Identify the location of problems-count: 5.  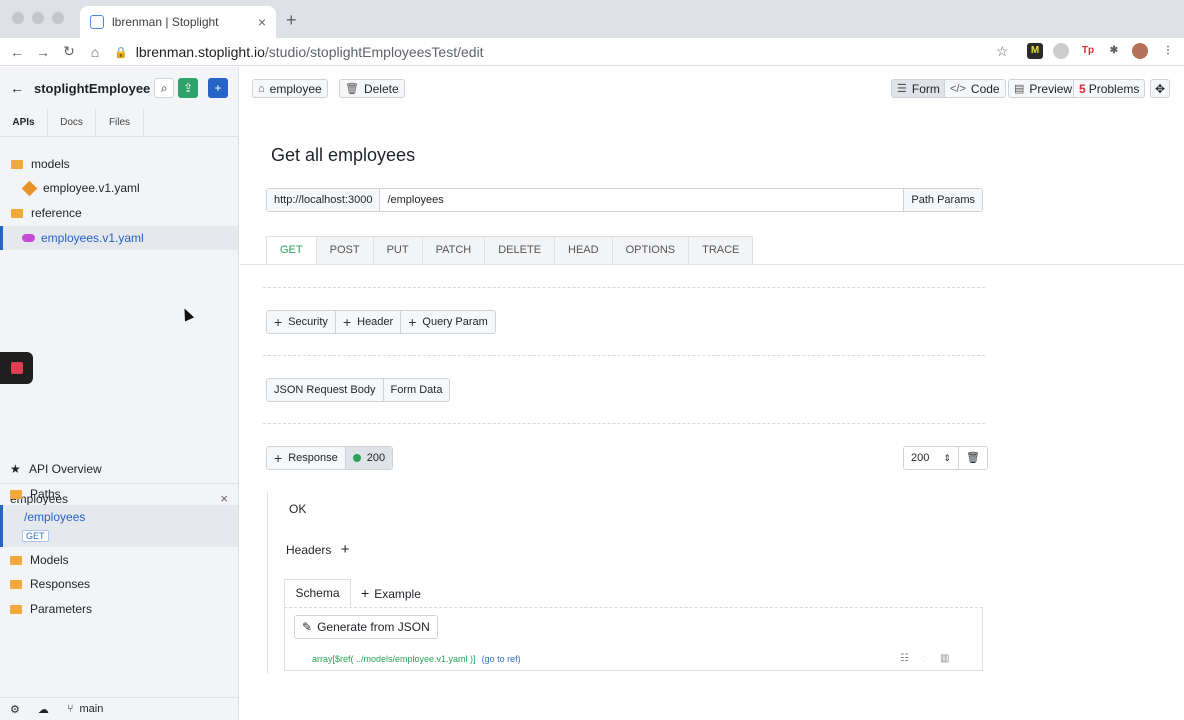
(1082, 88).